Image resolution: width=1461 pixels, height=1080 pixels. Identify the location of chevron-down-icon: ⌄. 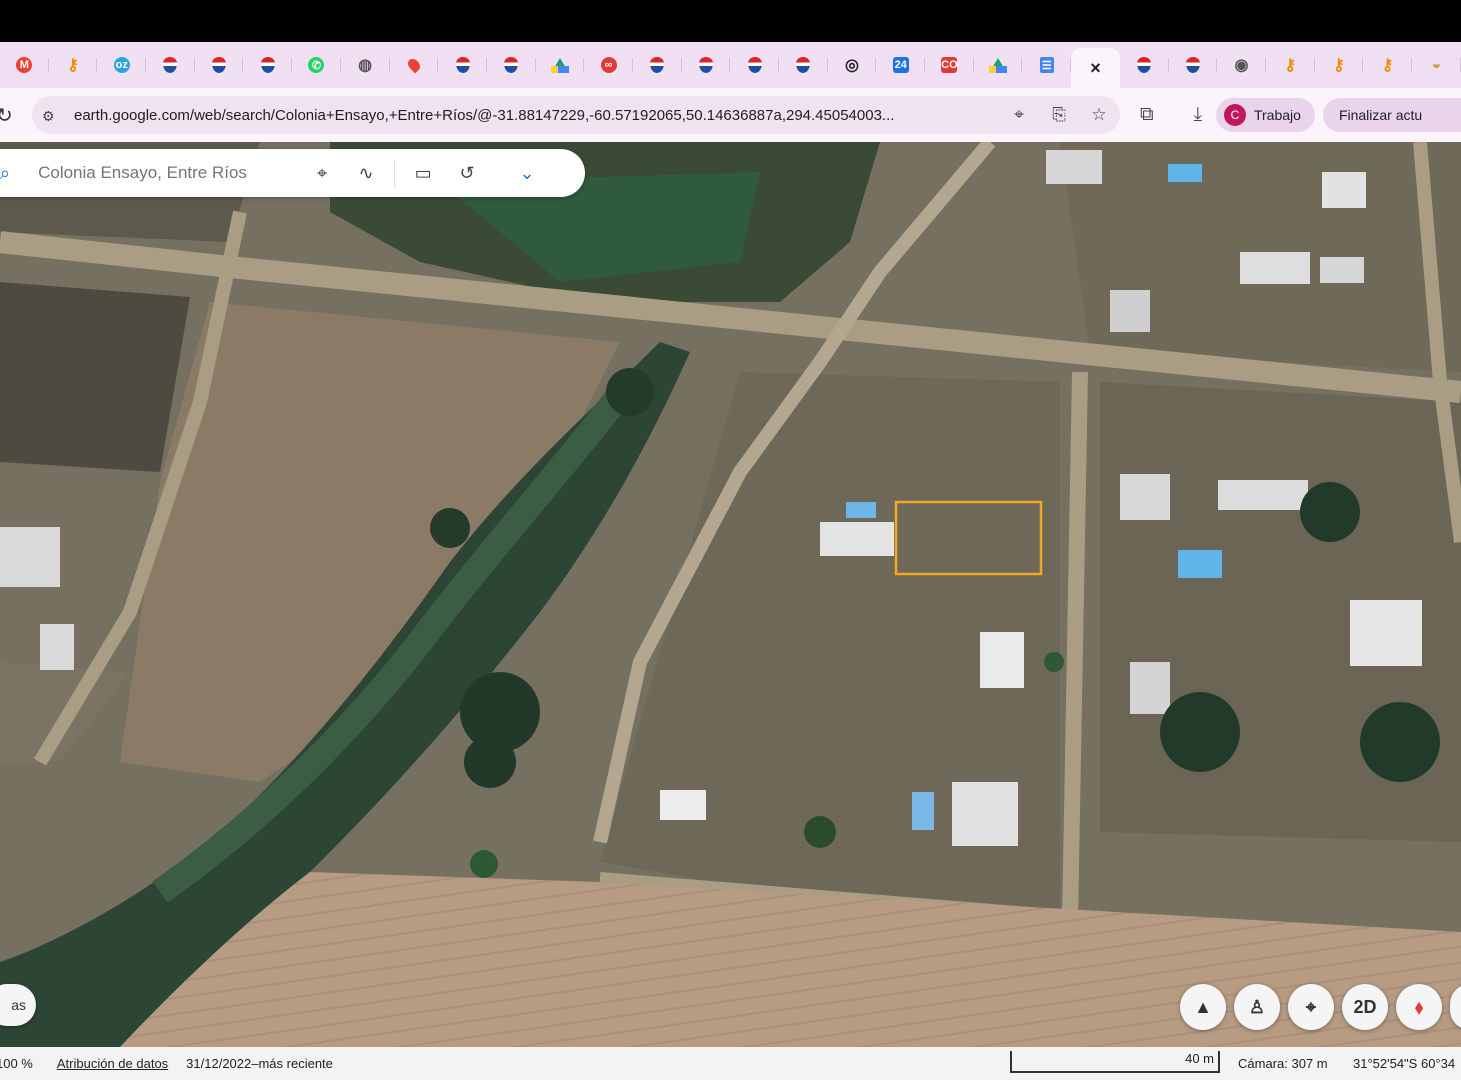
(527, 173).